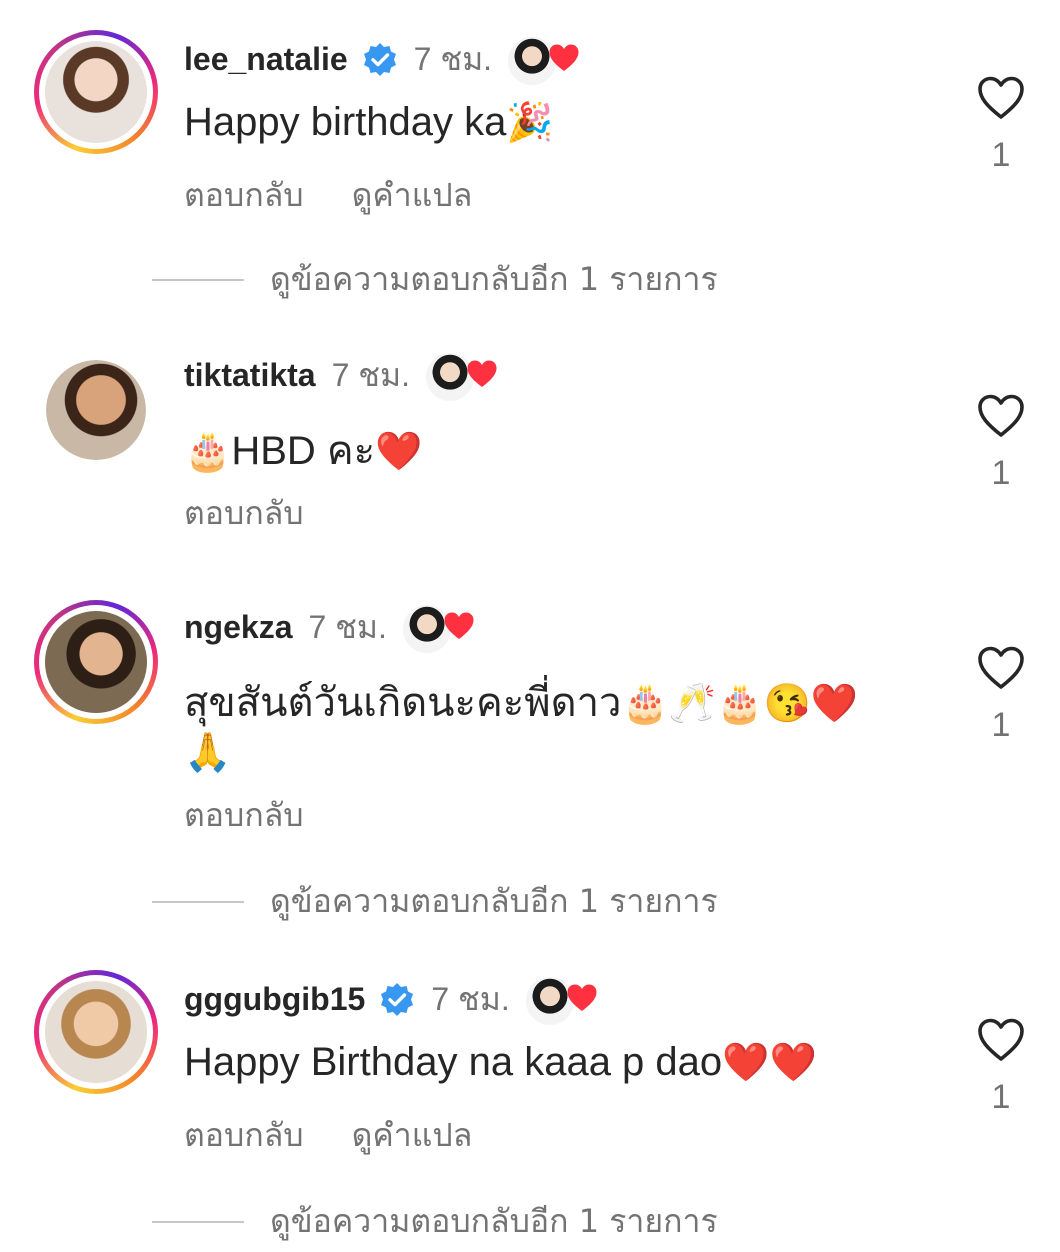 The image size is (1060, 1252). I want to click on comment-text-body: Happy birthday ka, so click(345, 122).